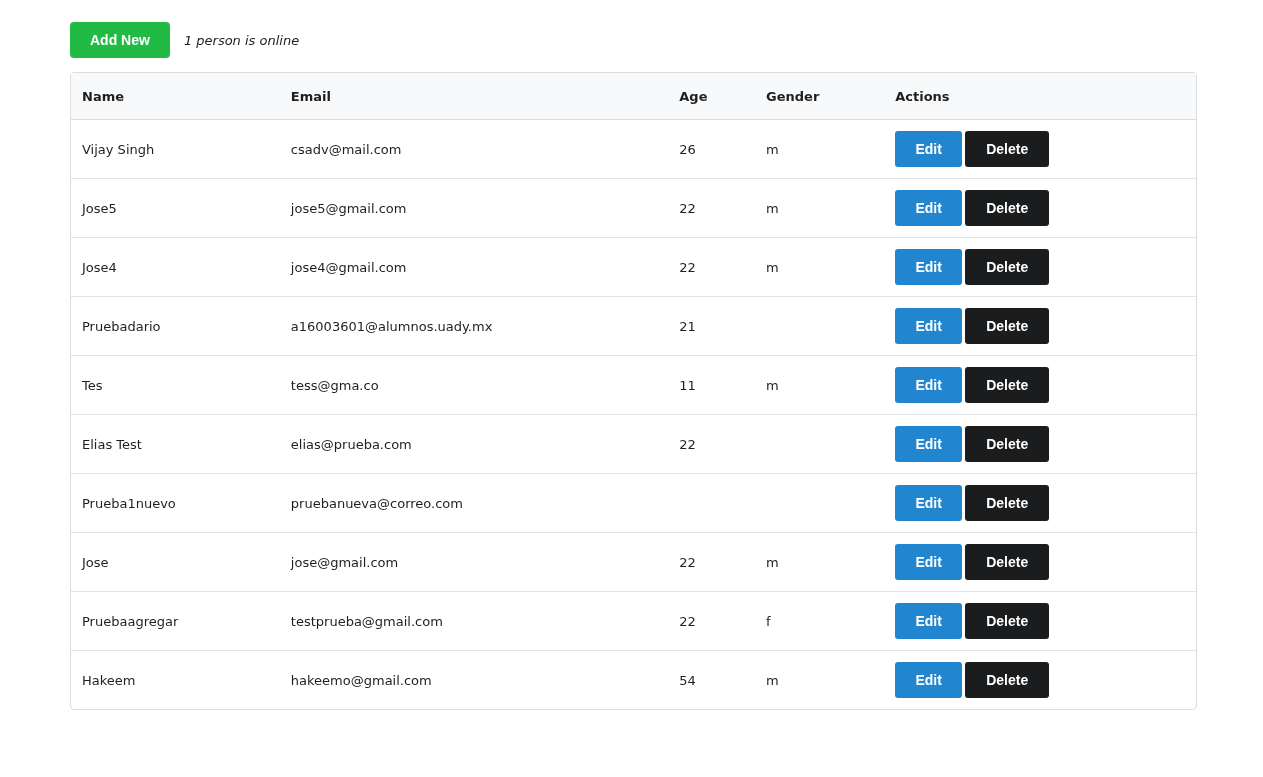 The image size is (1263, 777). Describe the element at coordinates (820, 96) in the screenshot. I see `gender-header: Gender` at that location.